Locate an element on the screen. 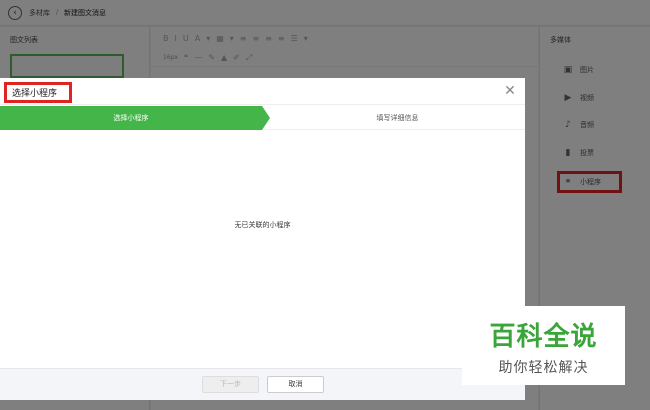  watermark-logo: 百科全说 助你轻松解决 is located at coordinates (543, 345).